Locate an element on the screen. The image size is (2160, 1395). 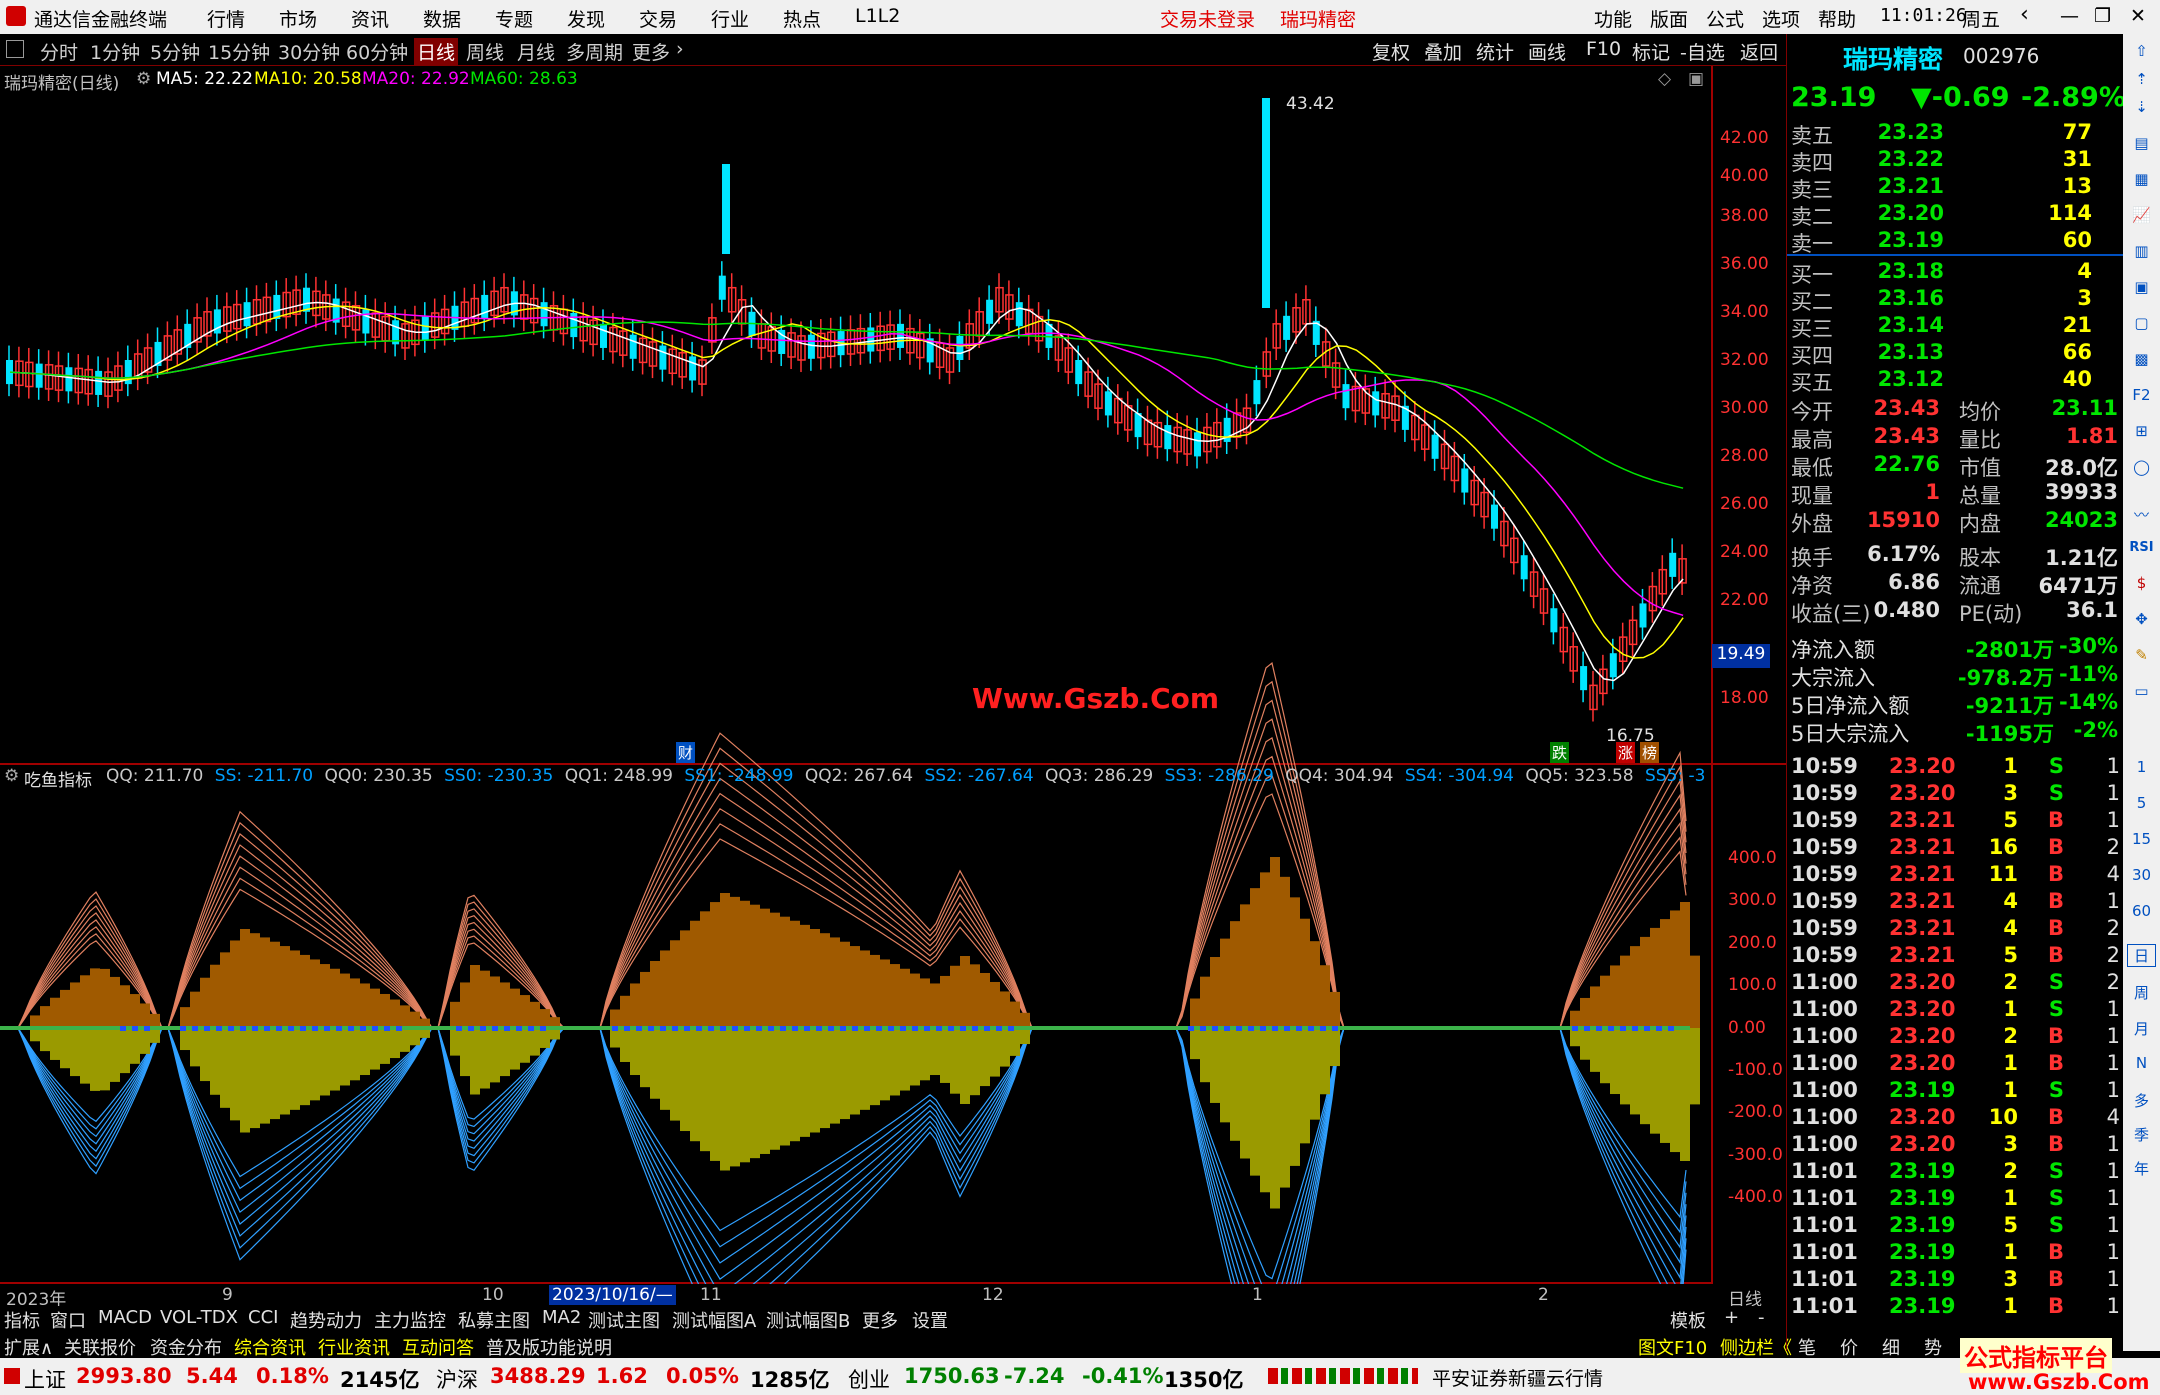
period-weekly: 周线 is located at coordinates (485, 51).